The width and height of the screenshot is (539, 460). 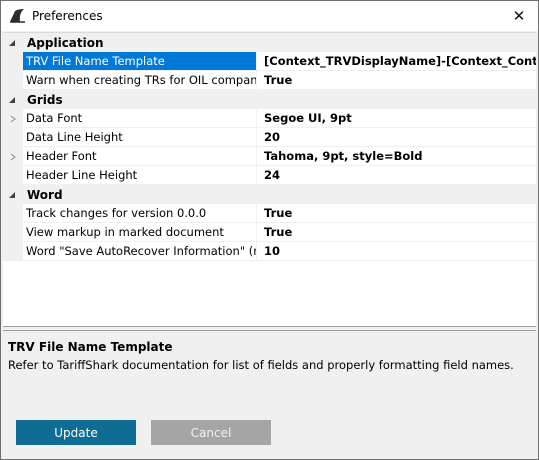 What do you see at coordinates (269, 16) in the screenshot?
I see `title-bar: Preferences ✕` at bounding box center [269, 16].